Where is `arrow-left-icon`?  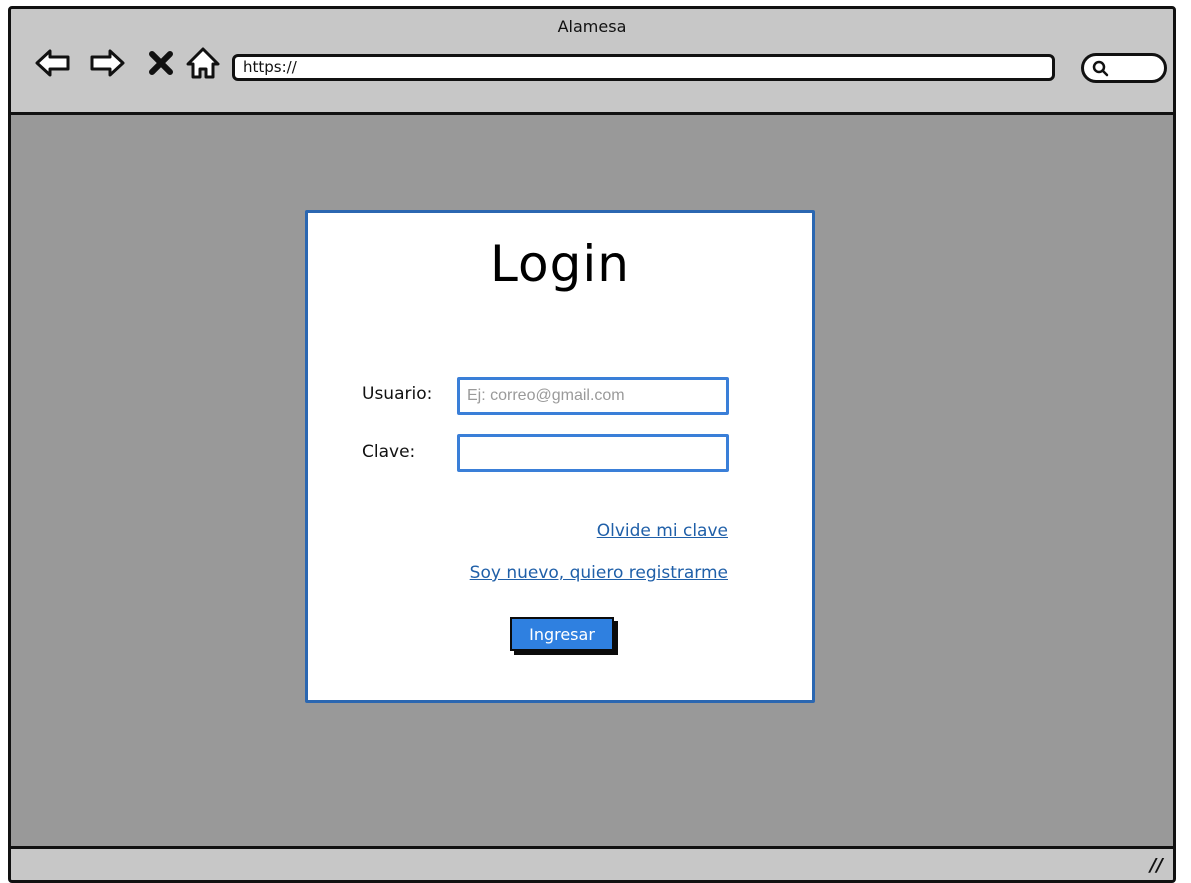
arrow-left-icon is located at coordinates (53, 63).